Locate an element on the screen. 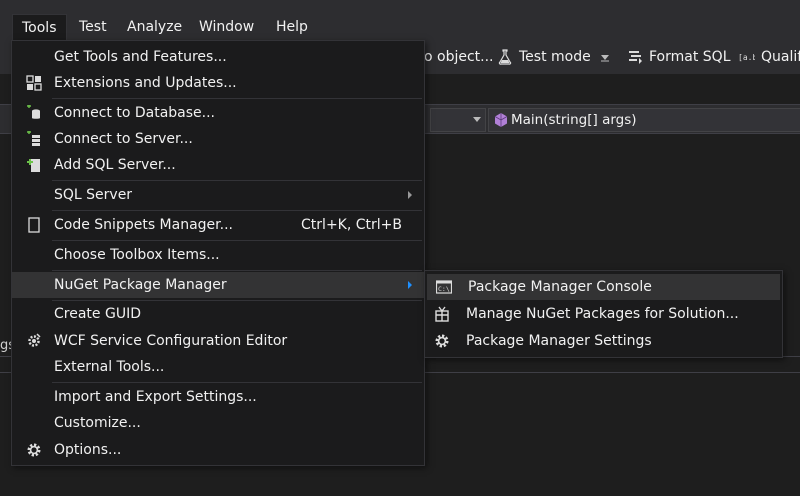 The image size is (800, 496). extensions-icon is located at coordinates (34, 83).